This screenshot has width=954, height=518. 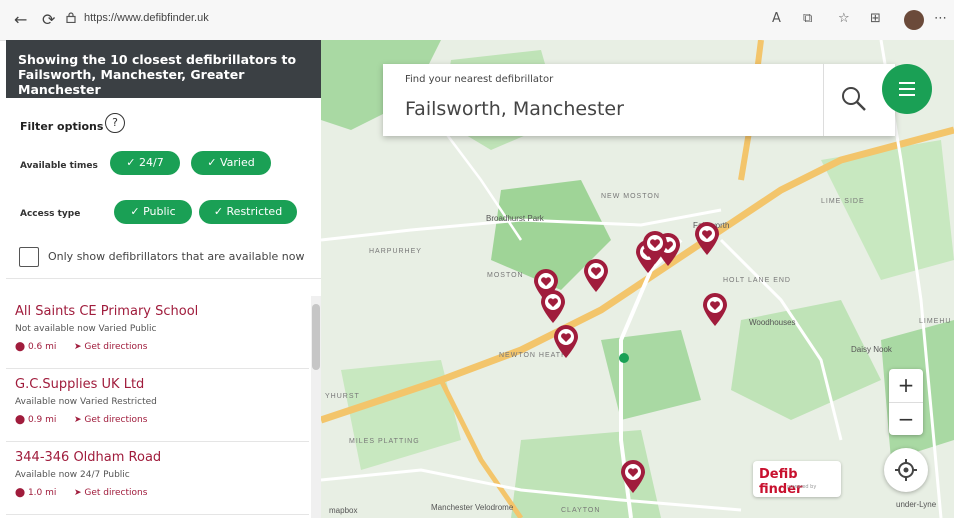 What do you see at coordinates (342, 396) in the screenshot?
I see `map-label: YHURST` at bounding box center [342, 396].